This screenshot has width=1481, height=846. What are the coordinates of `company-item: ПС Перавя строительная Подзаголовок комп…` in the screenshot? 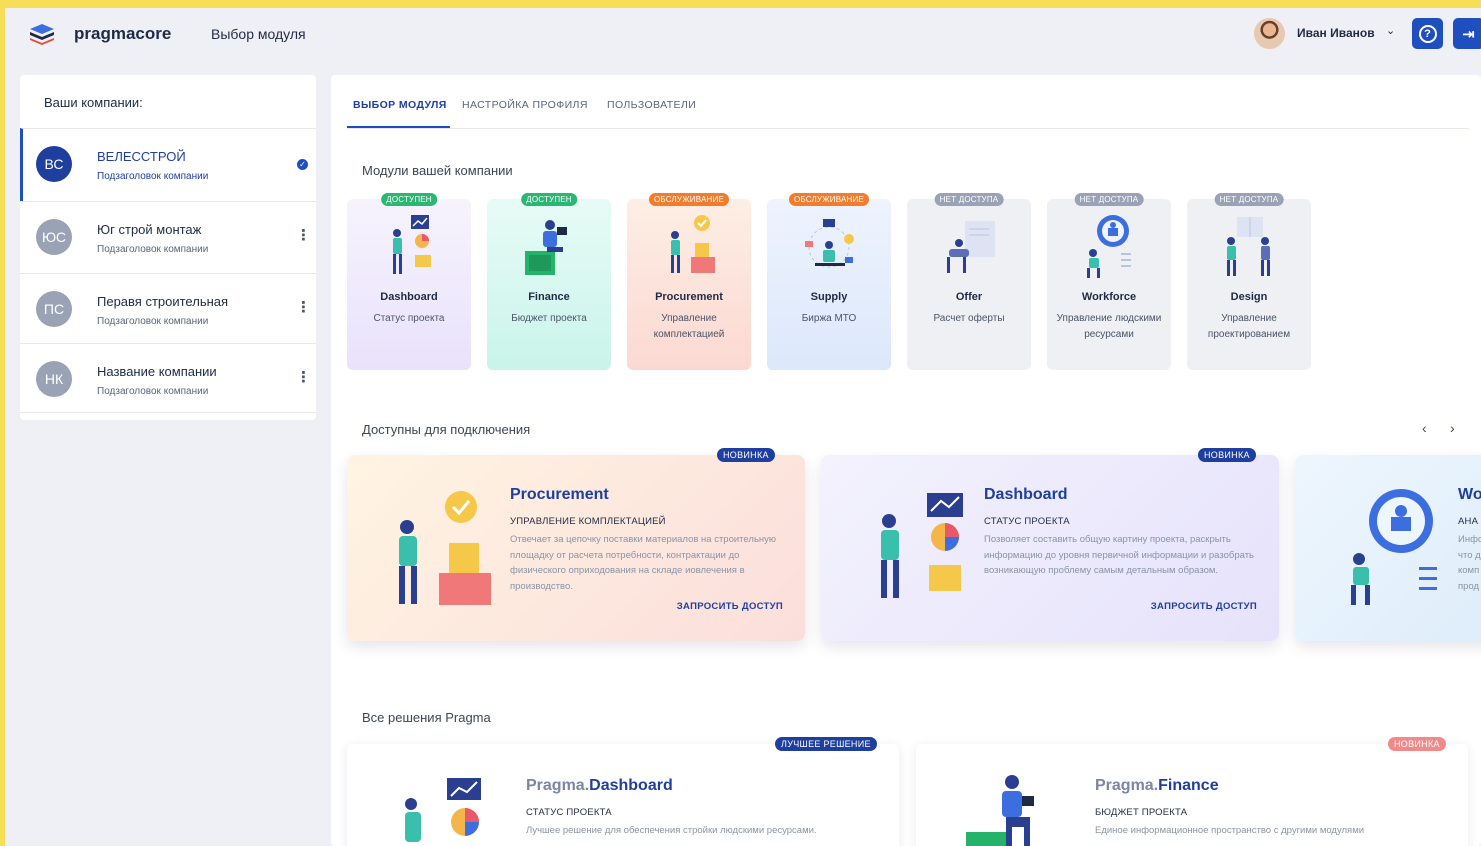 It's located at (168, 308).